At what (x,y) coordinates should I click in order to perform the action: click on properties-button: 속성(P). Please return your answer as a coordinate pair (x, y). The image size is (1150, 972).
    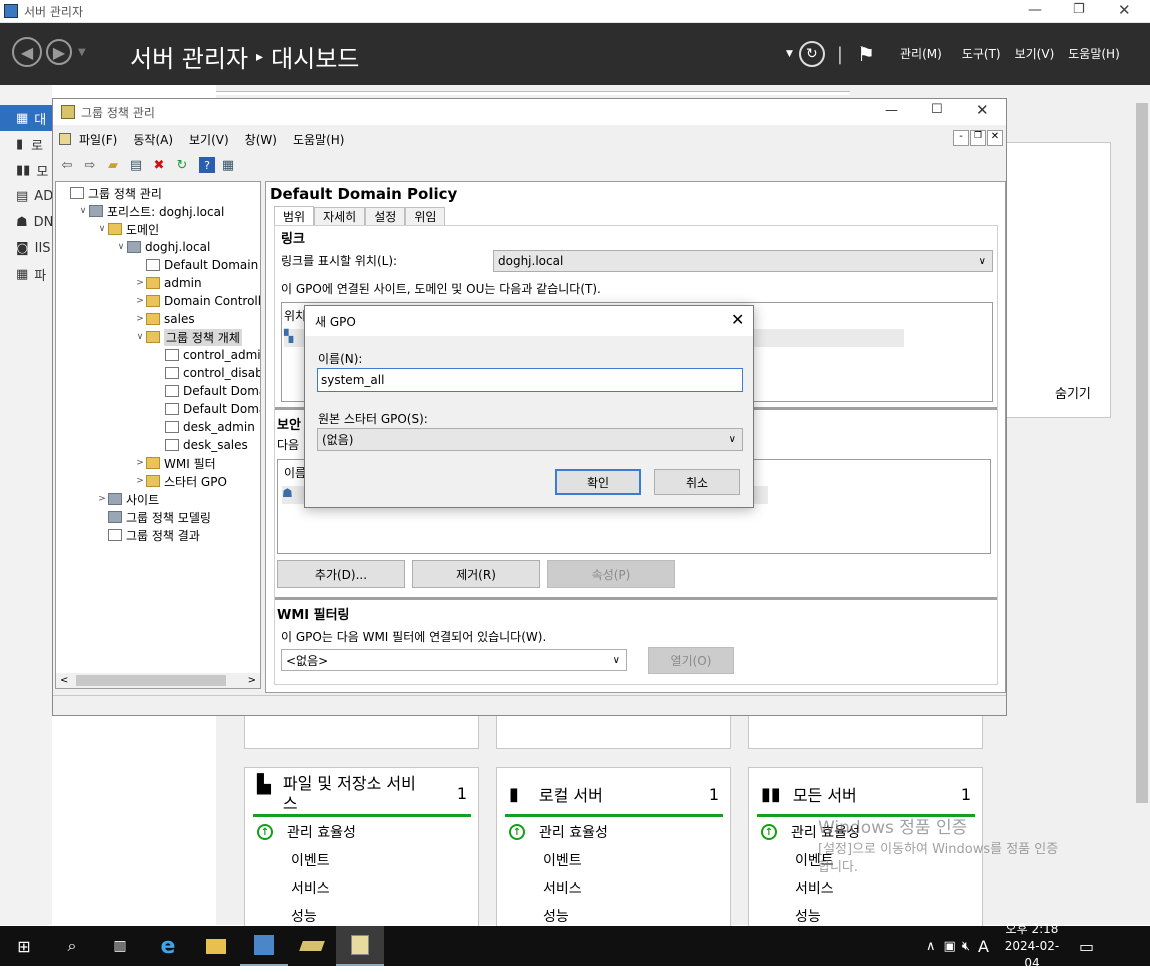
    Looking at the image, I should click on (611, 574).